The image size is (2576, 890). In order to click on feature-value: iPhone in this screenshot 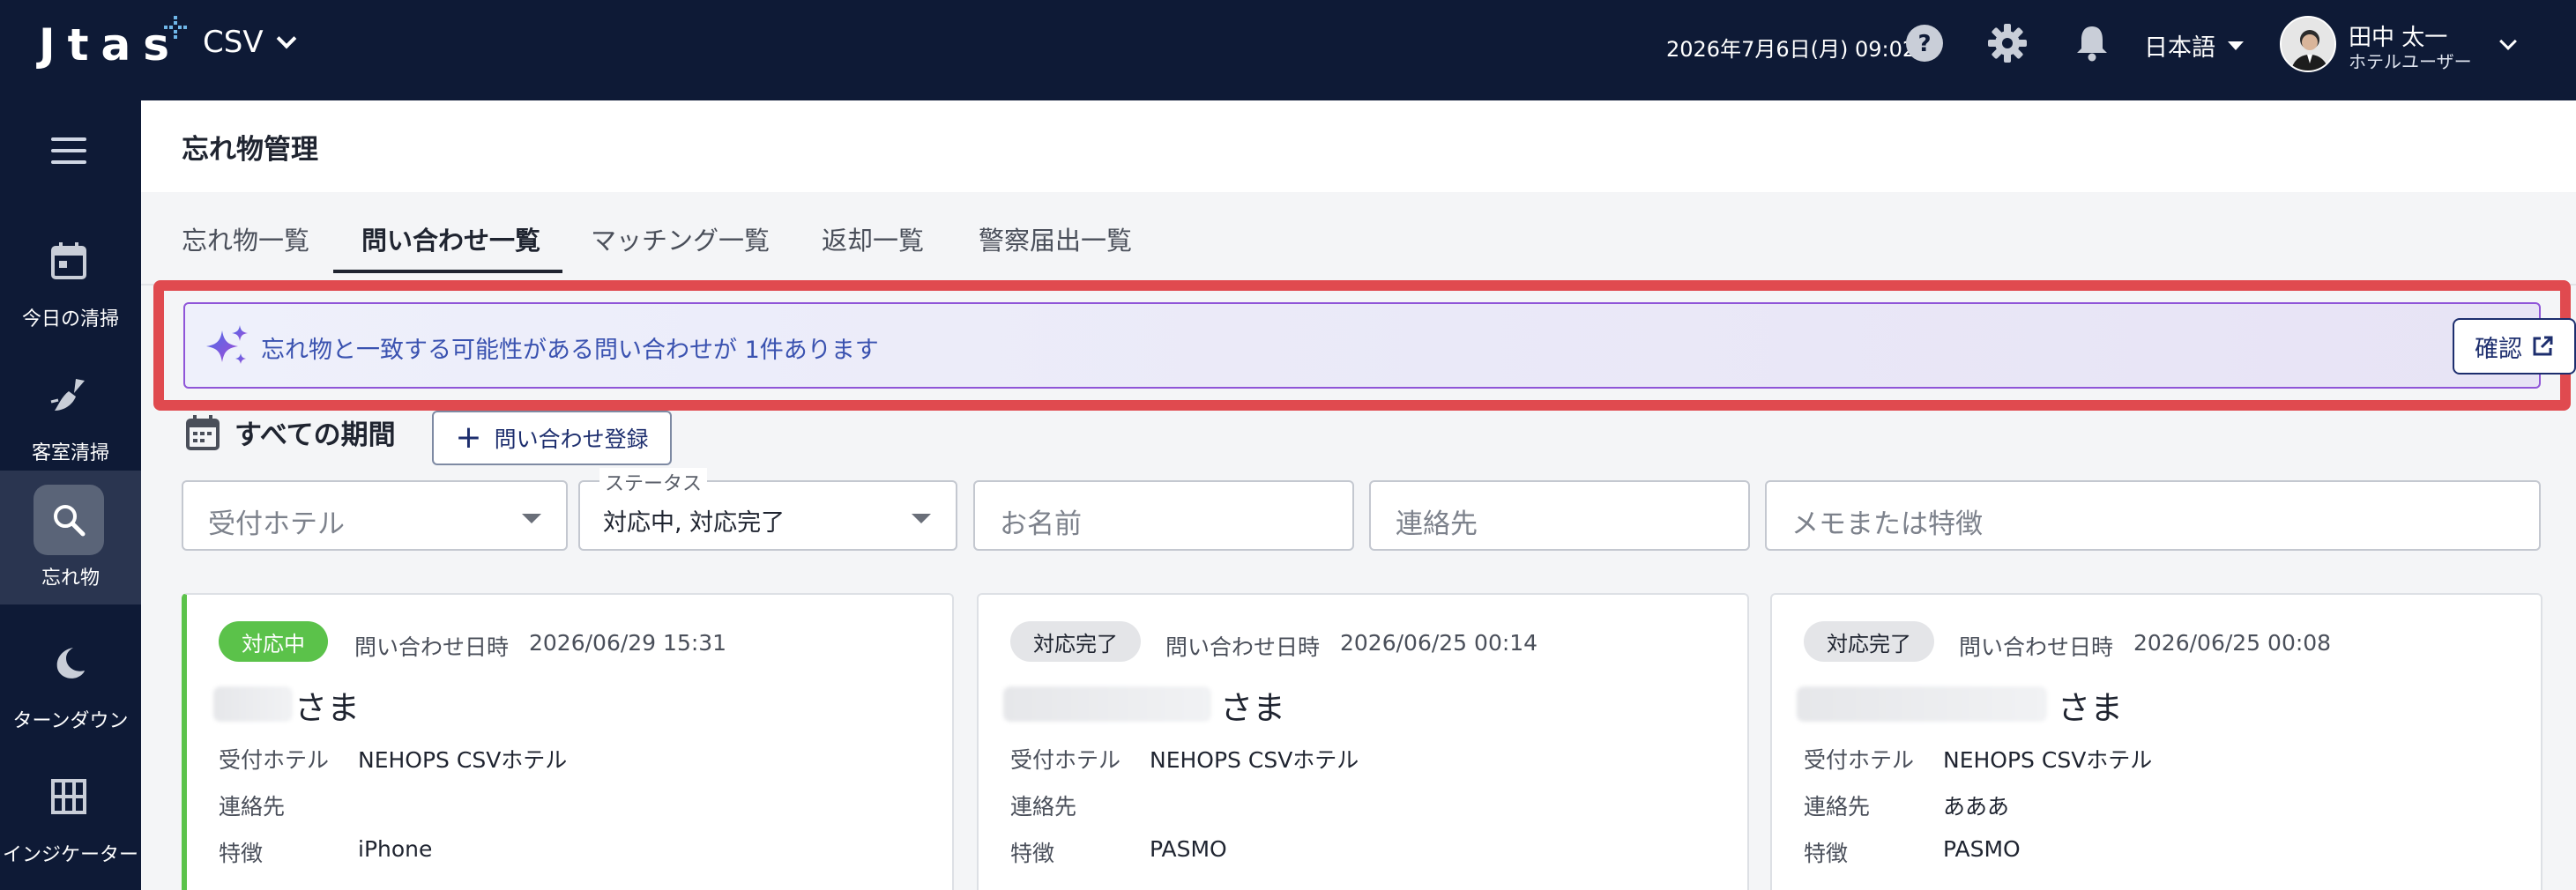, I will do `click(396, 849)`.